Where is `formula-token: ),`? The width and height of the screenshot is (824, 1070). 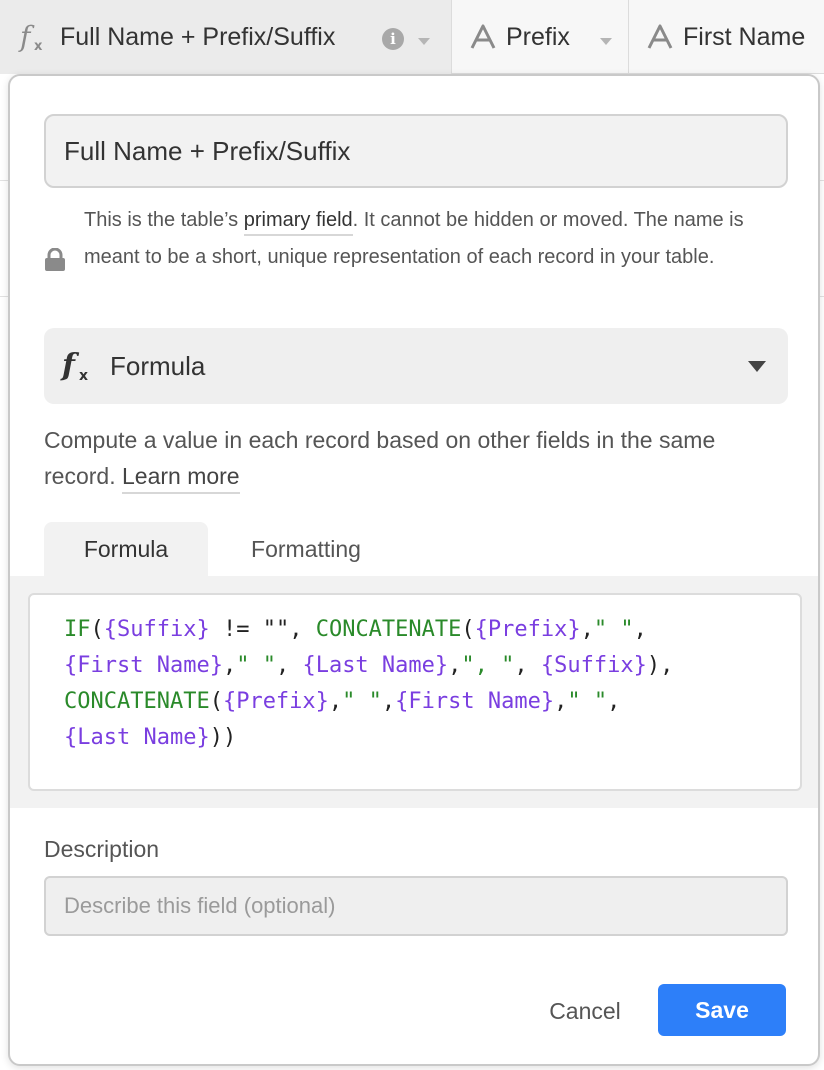
formula-token: ), is located at coordinates (660, 665).